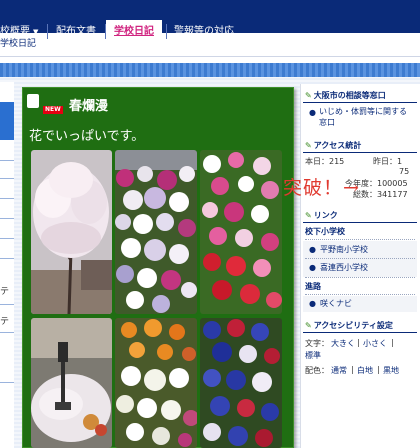  I want to click on post-subtitle: 花でいっぱいです。, so click(87, 136).